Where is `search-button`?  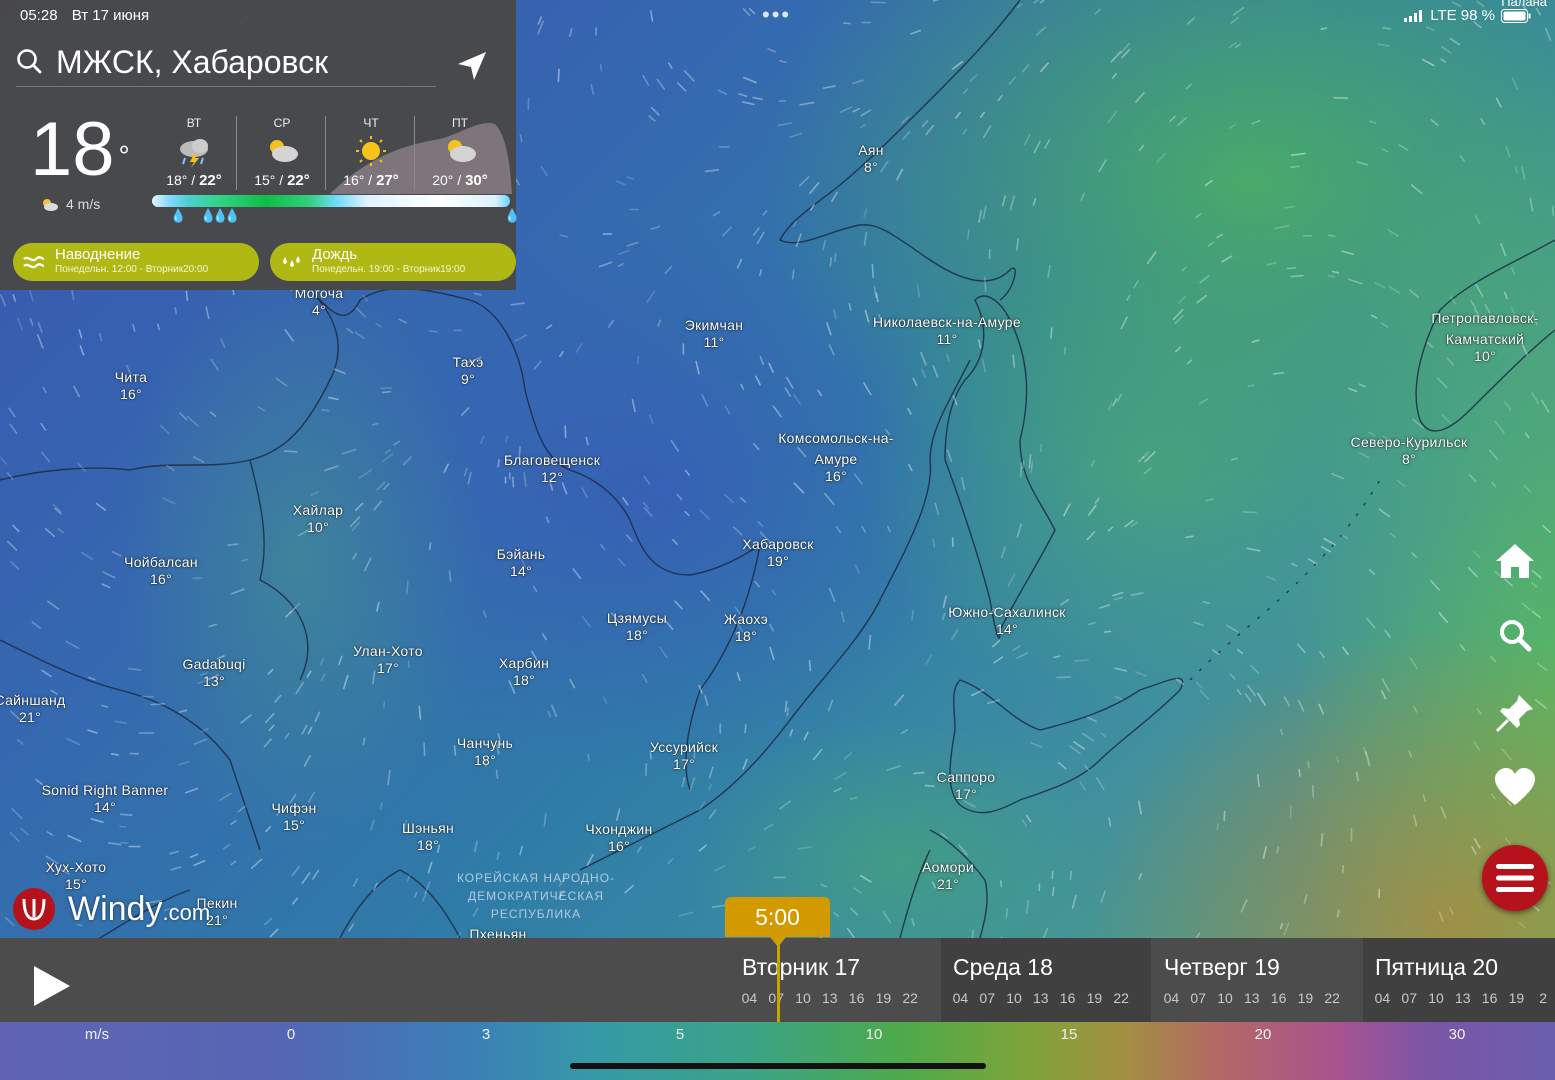 search-button is located at coordinates (1515, 635).